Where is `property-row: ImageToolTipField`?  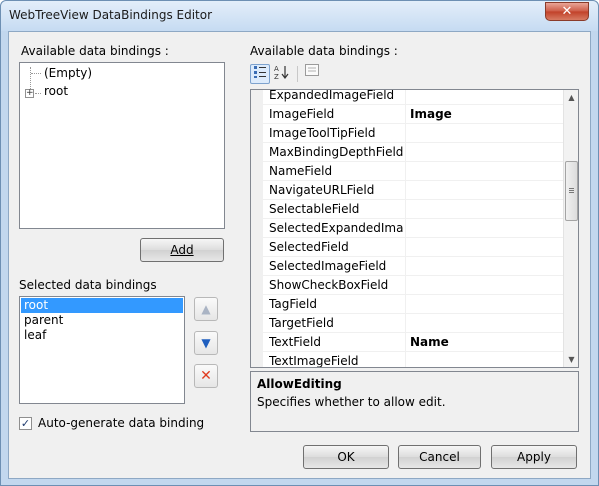 property-row: ImageToolTipField is located at coordinates (413, 133).